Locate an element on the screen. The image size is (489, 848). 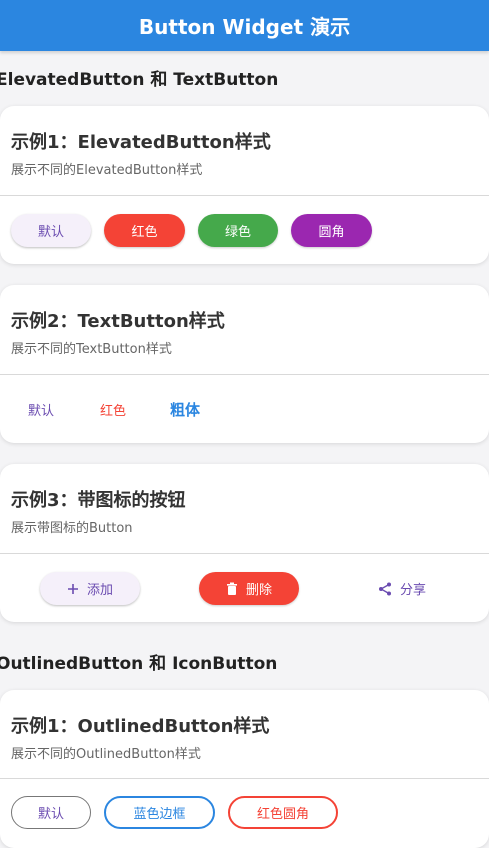
card-title: 示例3：带图标的按钮 is located at coordinates (98, 500).